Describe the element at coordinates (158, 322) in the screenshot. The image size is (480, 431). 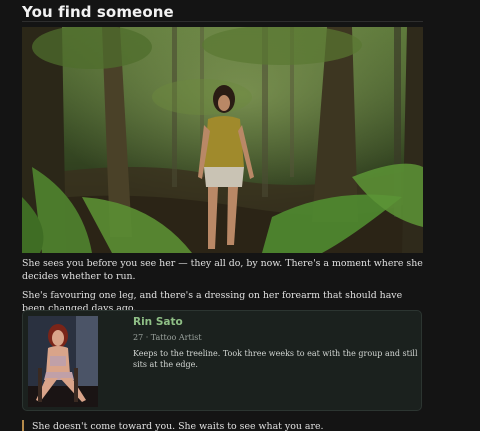
I see `character-name: Rin Sato` at that location.